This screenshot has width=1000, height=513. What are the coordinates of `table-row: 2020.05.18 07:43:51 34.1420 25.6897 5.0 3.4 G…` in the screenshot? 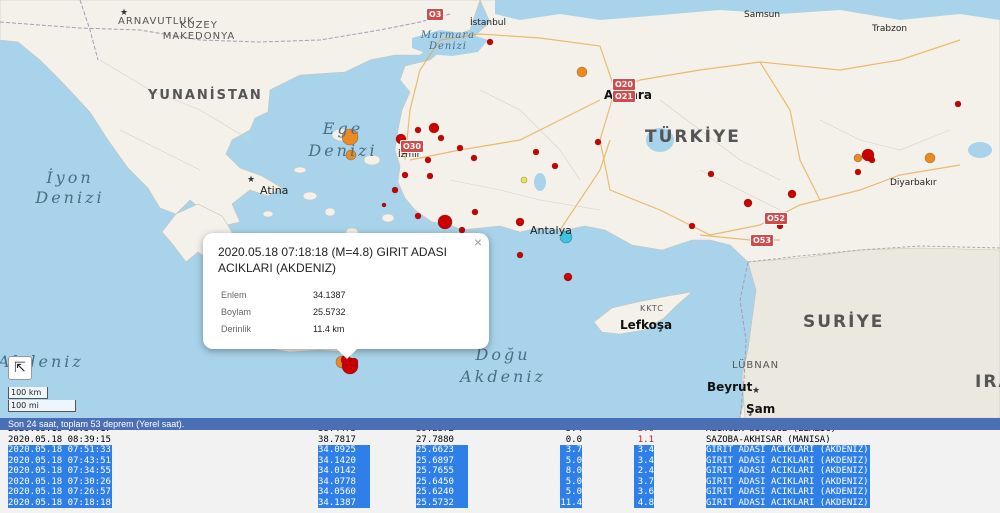 It's located at (500, 460).